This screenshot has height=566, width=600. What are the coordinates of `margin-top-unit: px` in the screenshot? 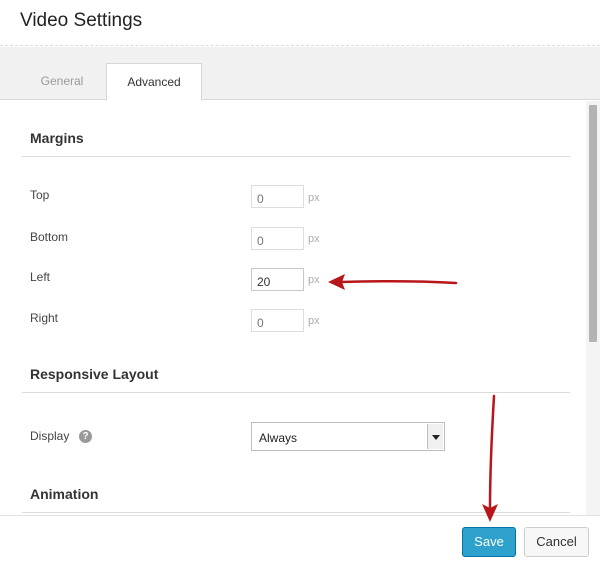 It's located at (314, 198).